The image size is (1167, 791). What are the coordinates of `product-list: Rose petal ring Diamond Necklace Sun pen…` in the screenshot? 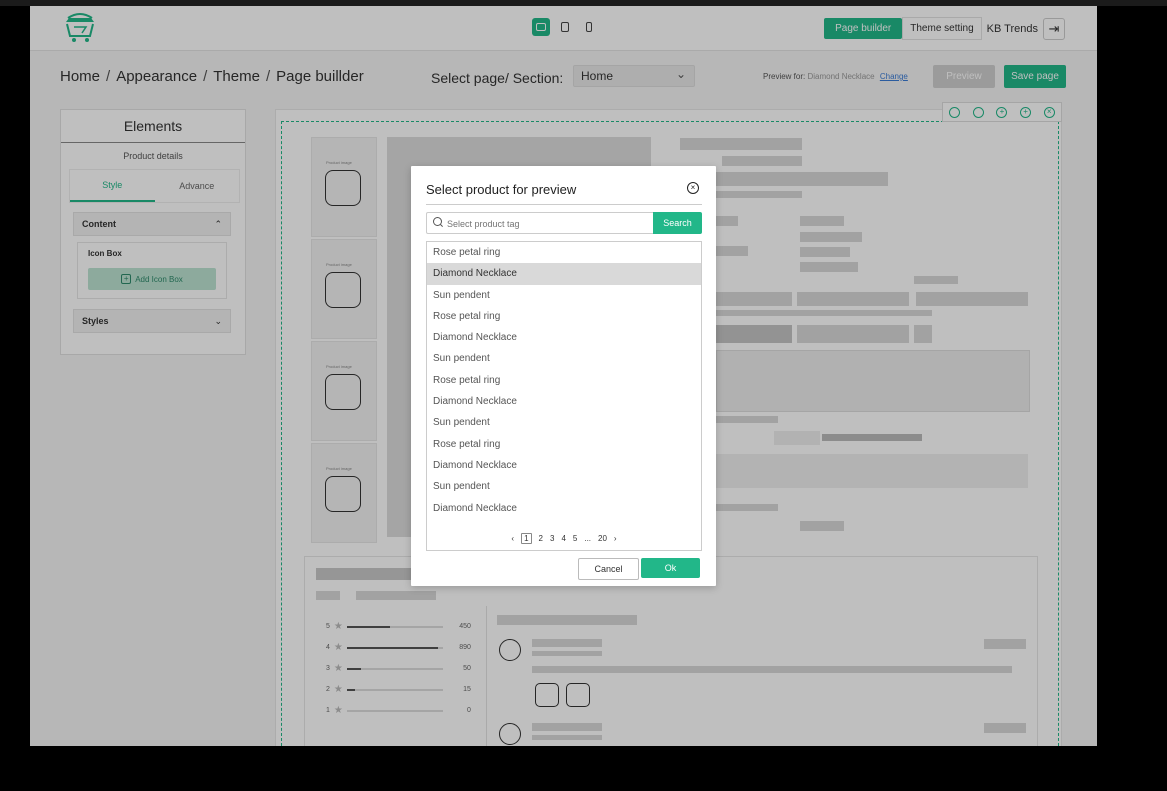 It's located at (564, 396).